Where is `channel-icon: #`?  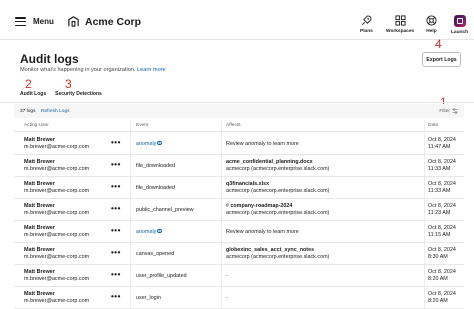
channel-icon: # is located at coordinates (227, 206).